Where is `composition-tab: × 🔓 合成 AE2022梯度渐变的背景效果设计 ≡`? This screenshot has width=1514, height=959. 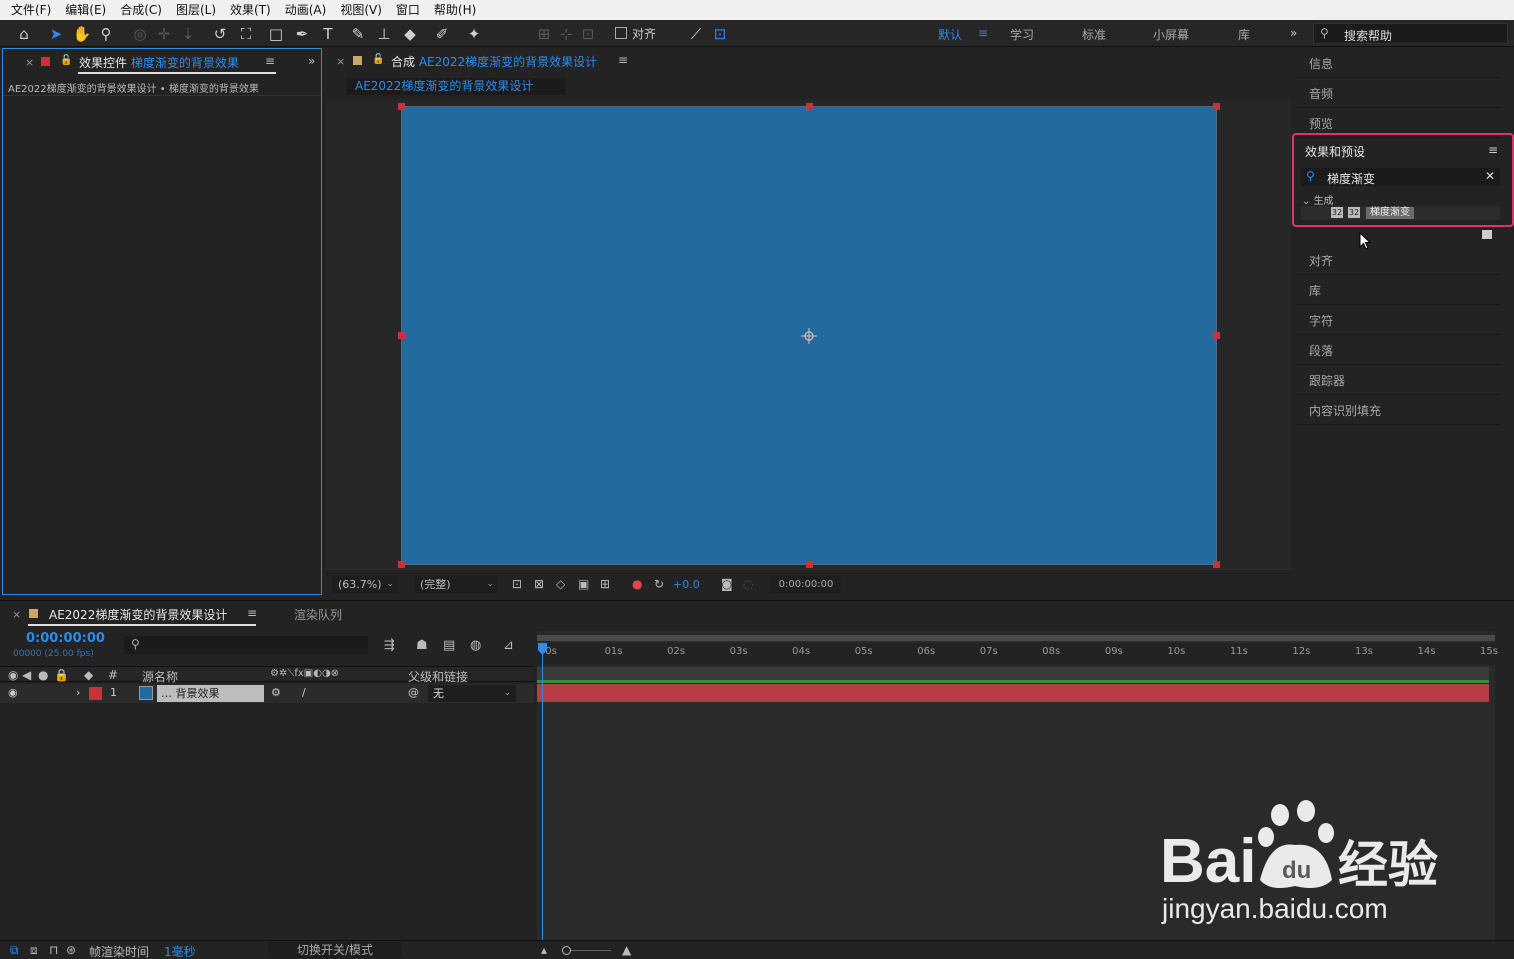
composition-tab: × 🔓 合成 AE2022梯度渐变的背景效果设计 ≡ is located at coordinates (808, 61).